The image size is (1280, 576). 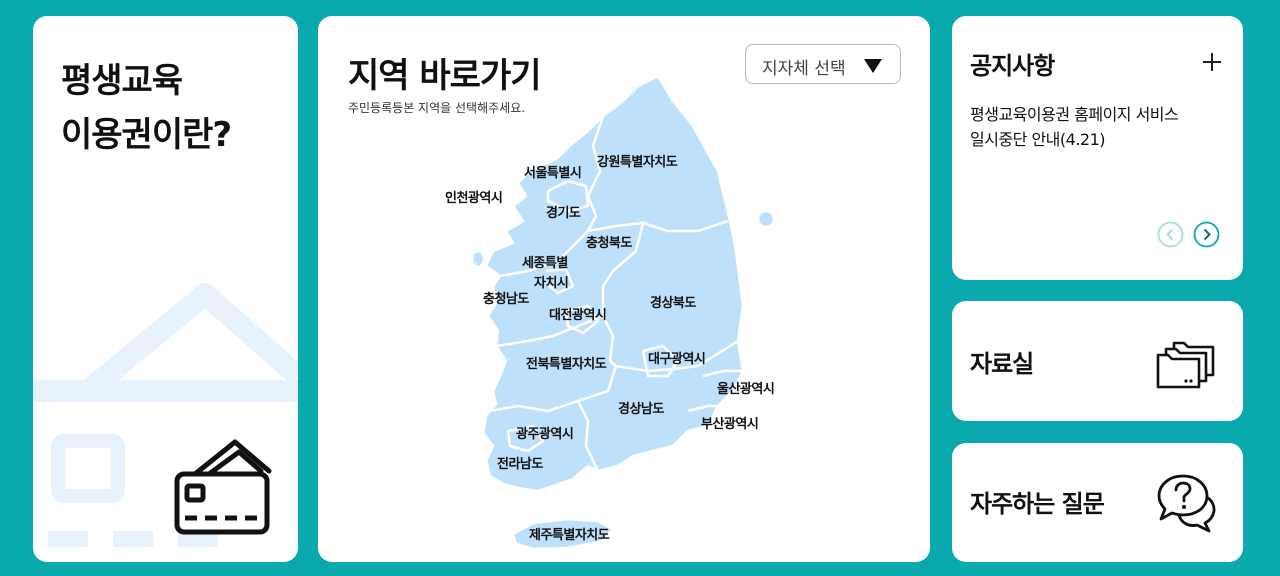 I want to click on region-daegu: 대구광역시, so click(x=677, y=357).